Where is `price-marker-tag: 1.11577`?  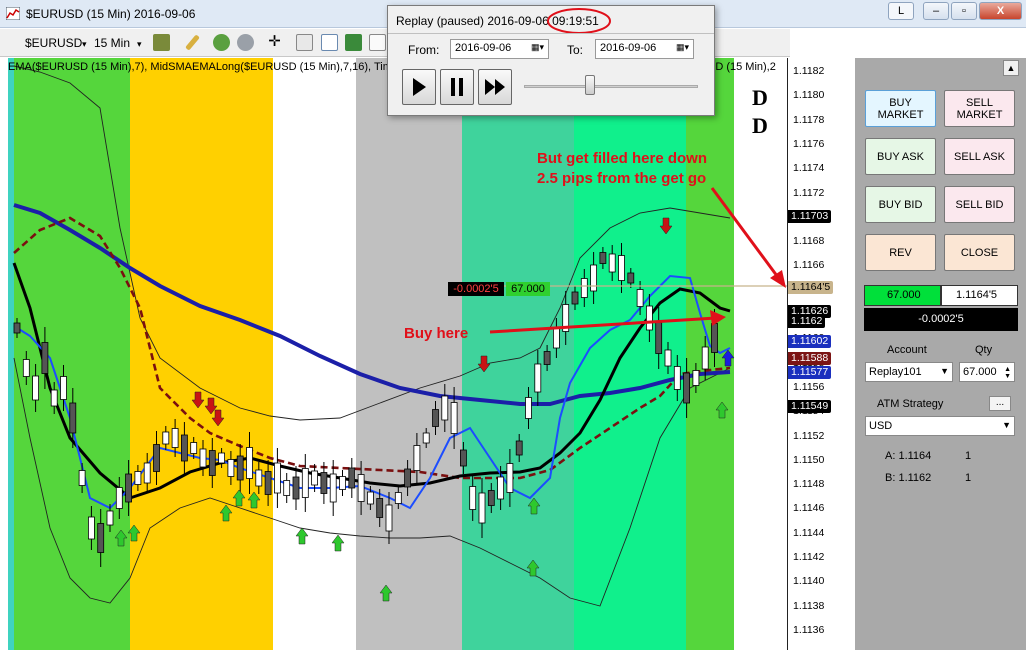
price-marker-tag: 1.11577 is located at coordinates (810, 372).